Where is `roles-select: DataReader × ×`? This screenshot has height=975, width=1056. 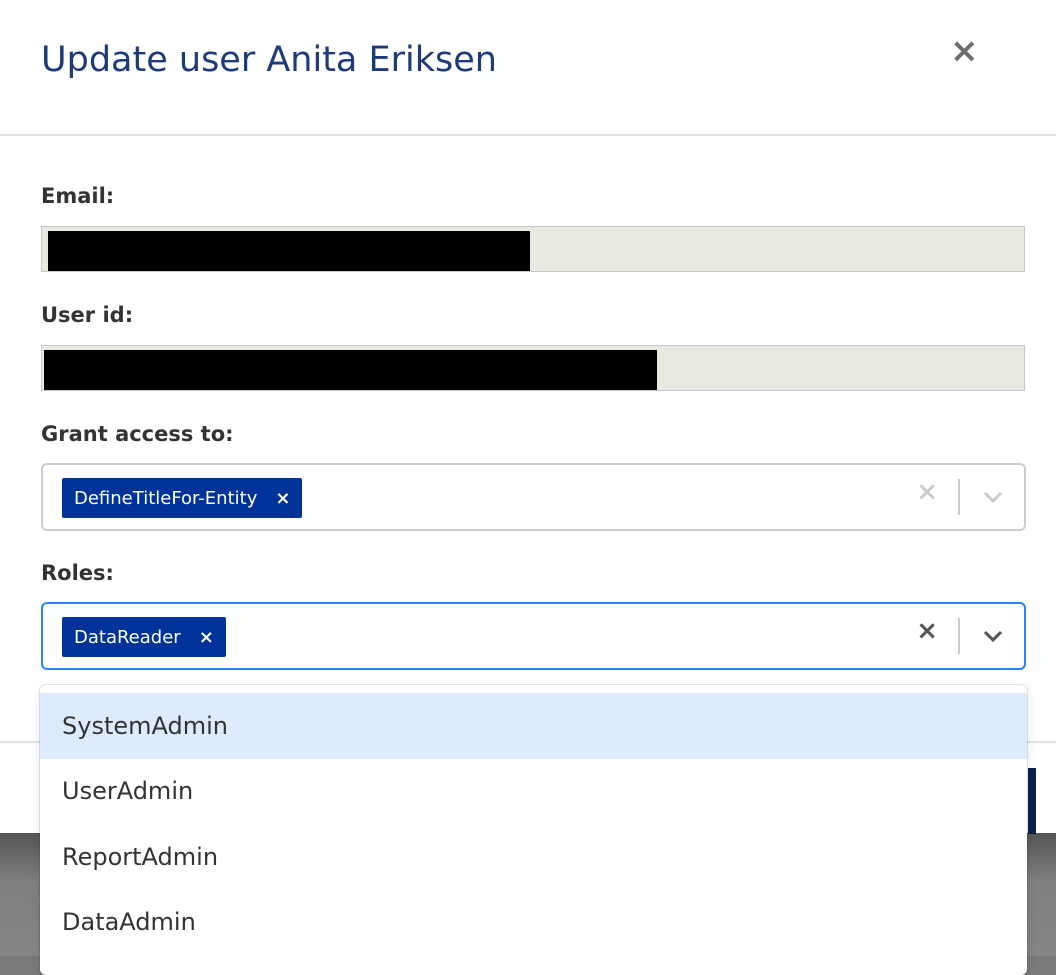
roles-select: DataReader × × is located at coordinates (533, 636).